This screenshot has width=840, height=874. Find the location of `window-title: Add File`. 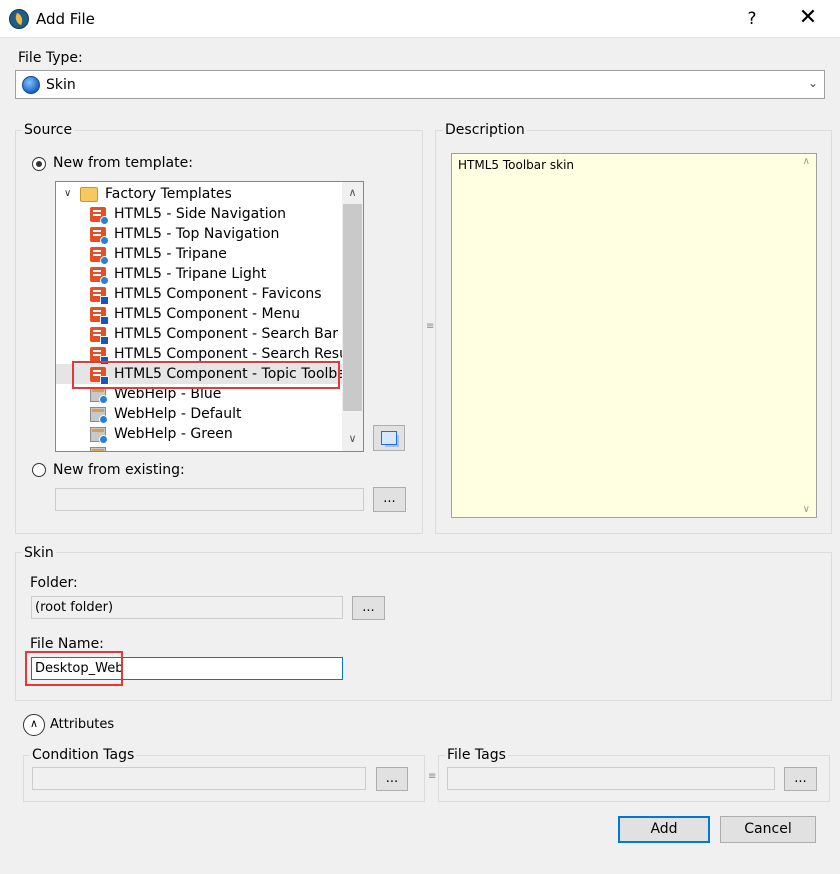

window-title: Add File is located at coordinates (65, 19).